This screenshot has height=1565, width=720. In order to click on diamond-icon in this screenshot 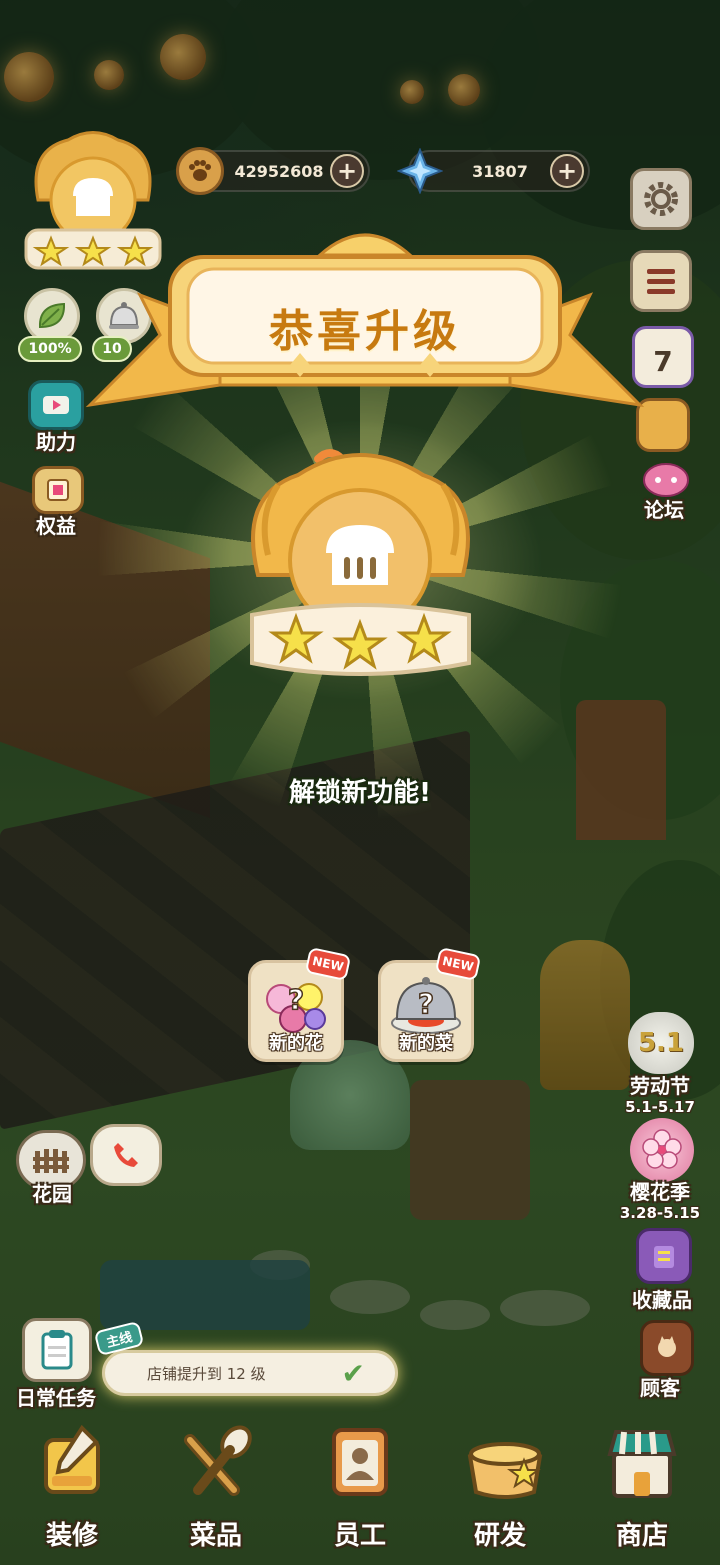, I will do `click(420, 171)`.